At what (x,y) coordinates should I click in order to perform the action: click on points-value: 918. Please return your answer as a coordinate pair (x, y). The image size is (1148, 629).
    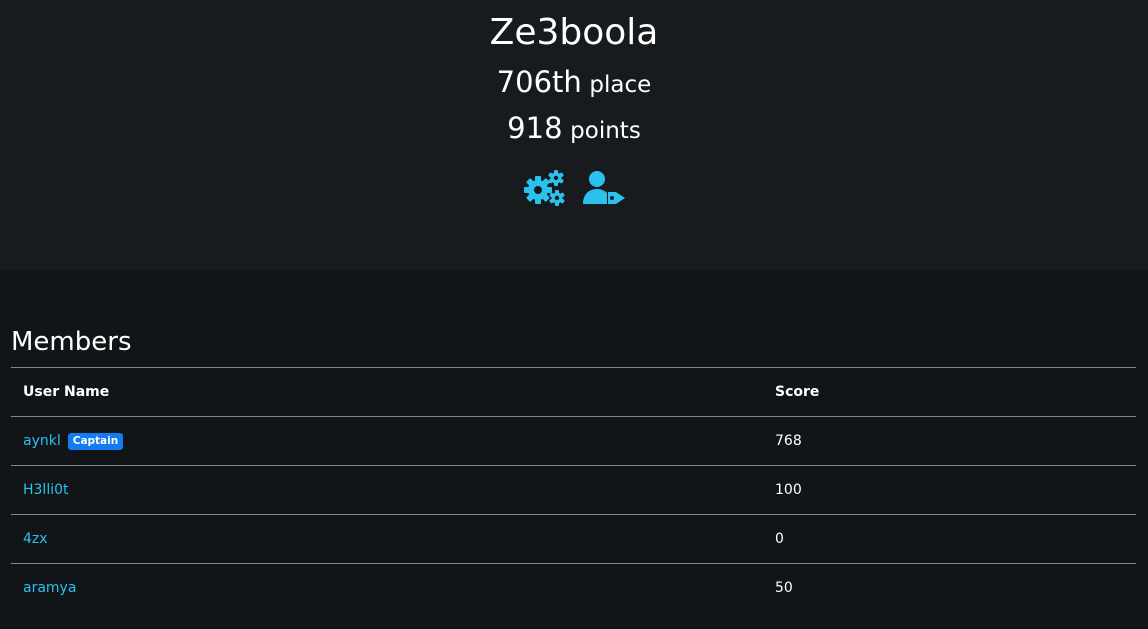
    Looking at the image, I should click on (535, 128).